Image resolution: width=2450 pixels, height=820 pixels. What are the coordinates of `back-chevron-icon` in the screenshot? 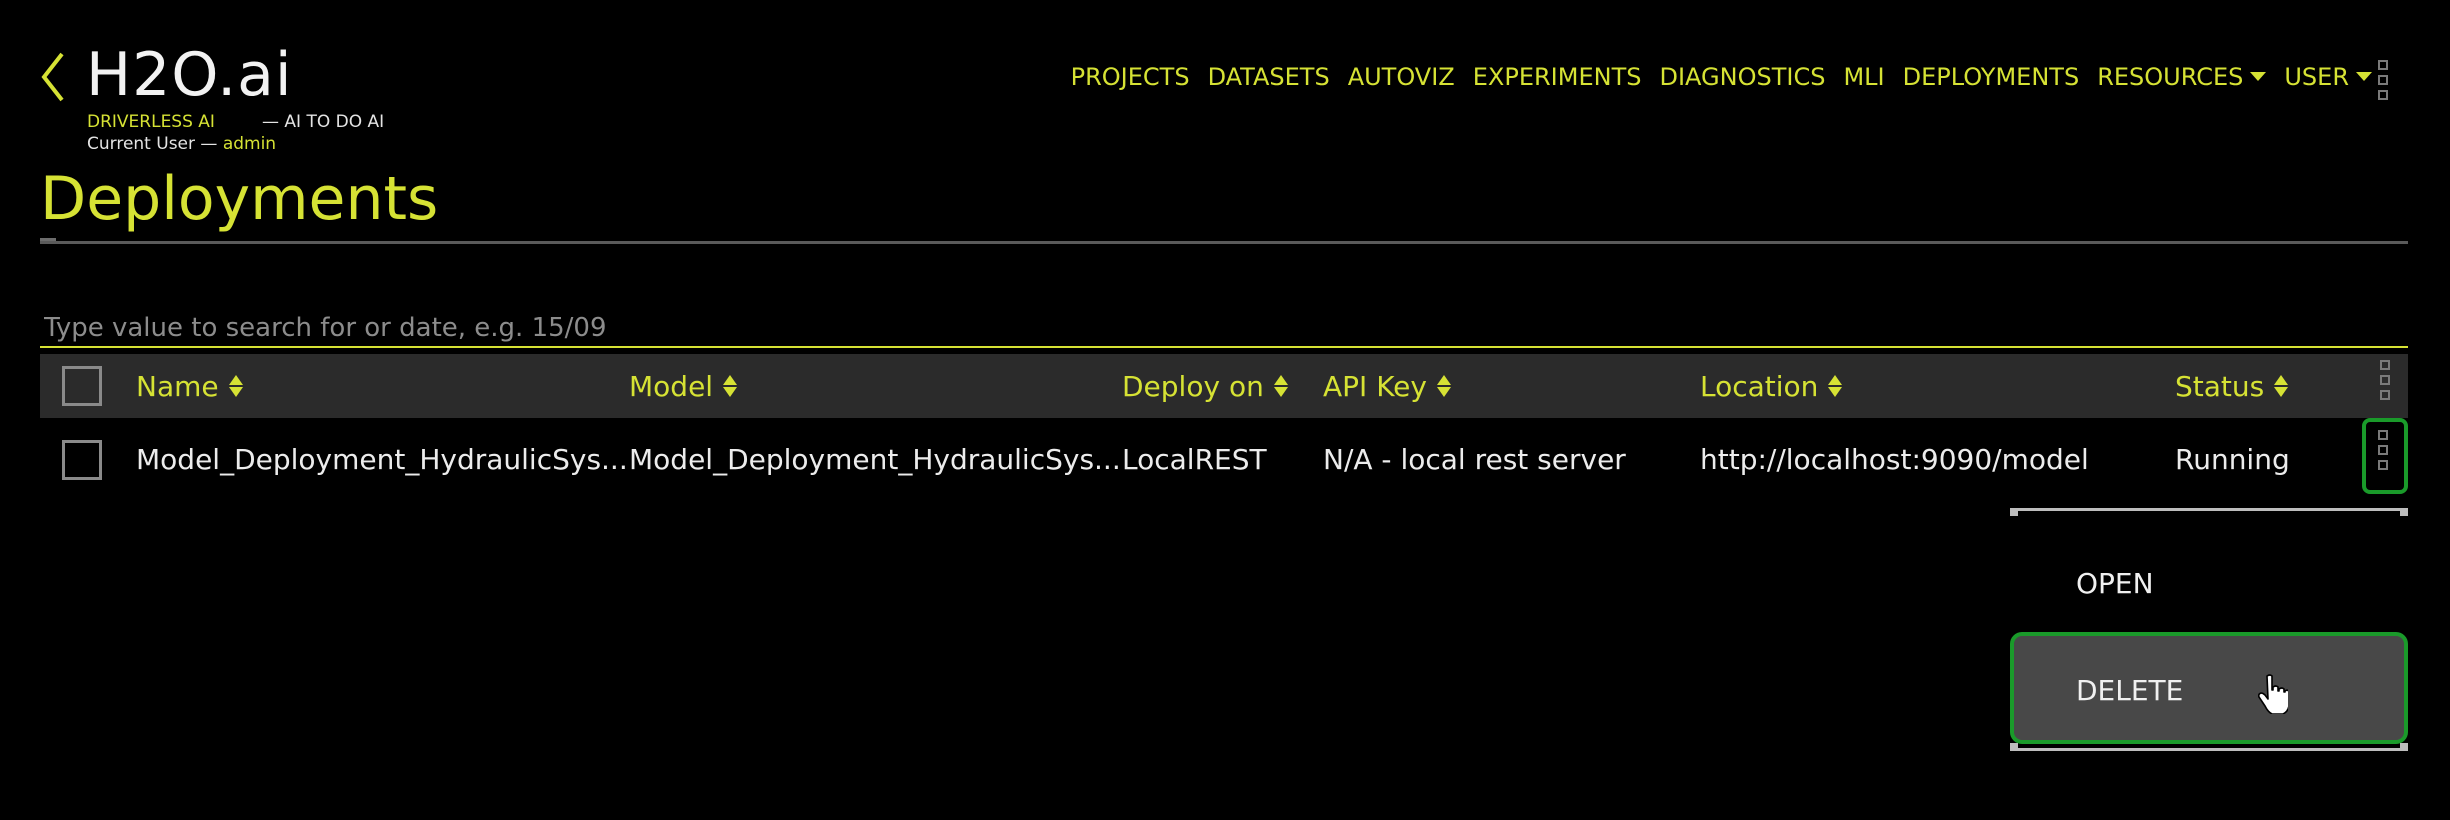 It's located at (53, 77).